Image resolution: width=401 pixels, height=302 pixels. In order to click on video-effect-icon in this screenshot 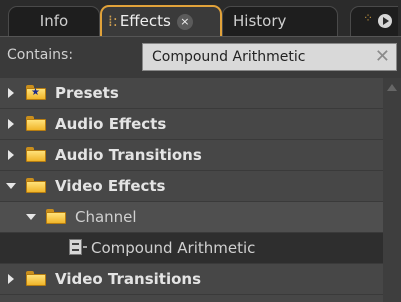, I will do `click(78, 247)`.